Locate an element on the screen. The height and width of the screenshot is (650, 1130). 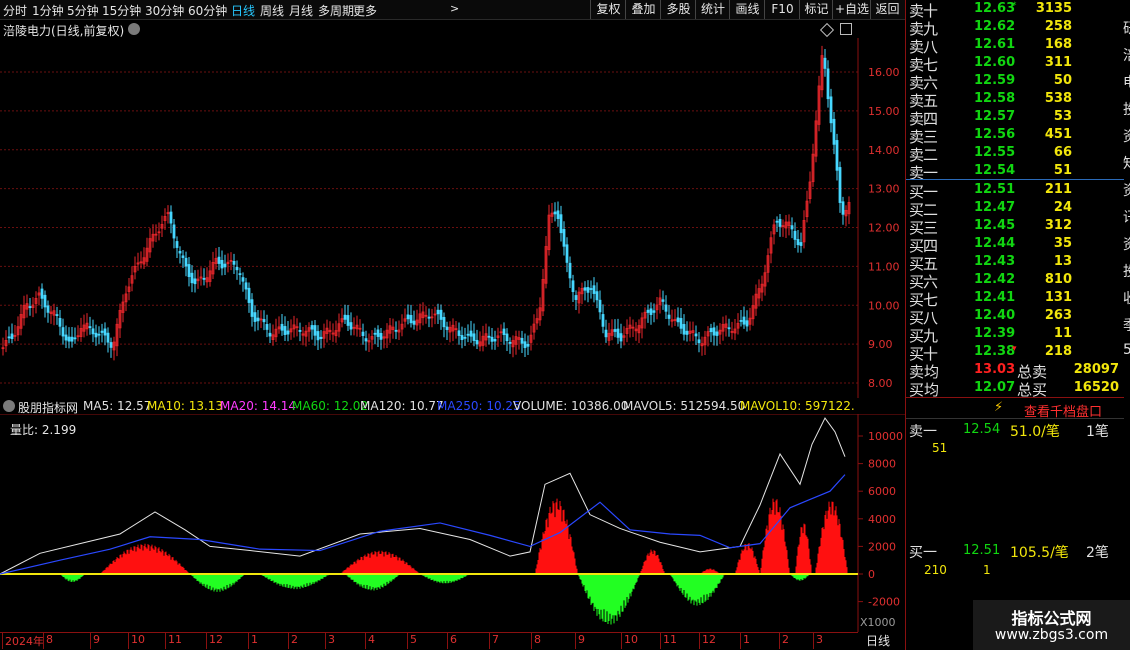
price-tick: 12.00 is located at coordinates (884, 228).